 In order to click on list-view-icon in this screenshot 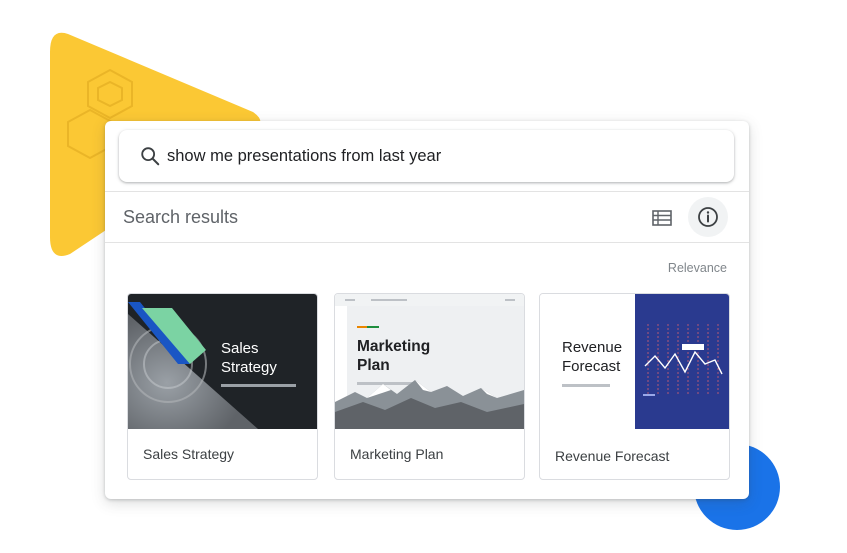, I will do `click(662, 218)`.